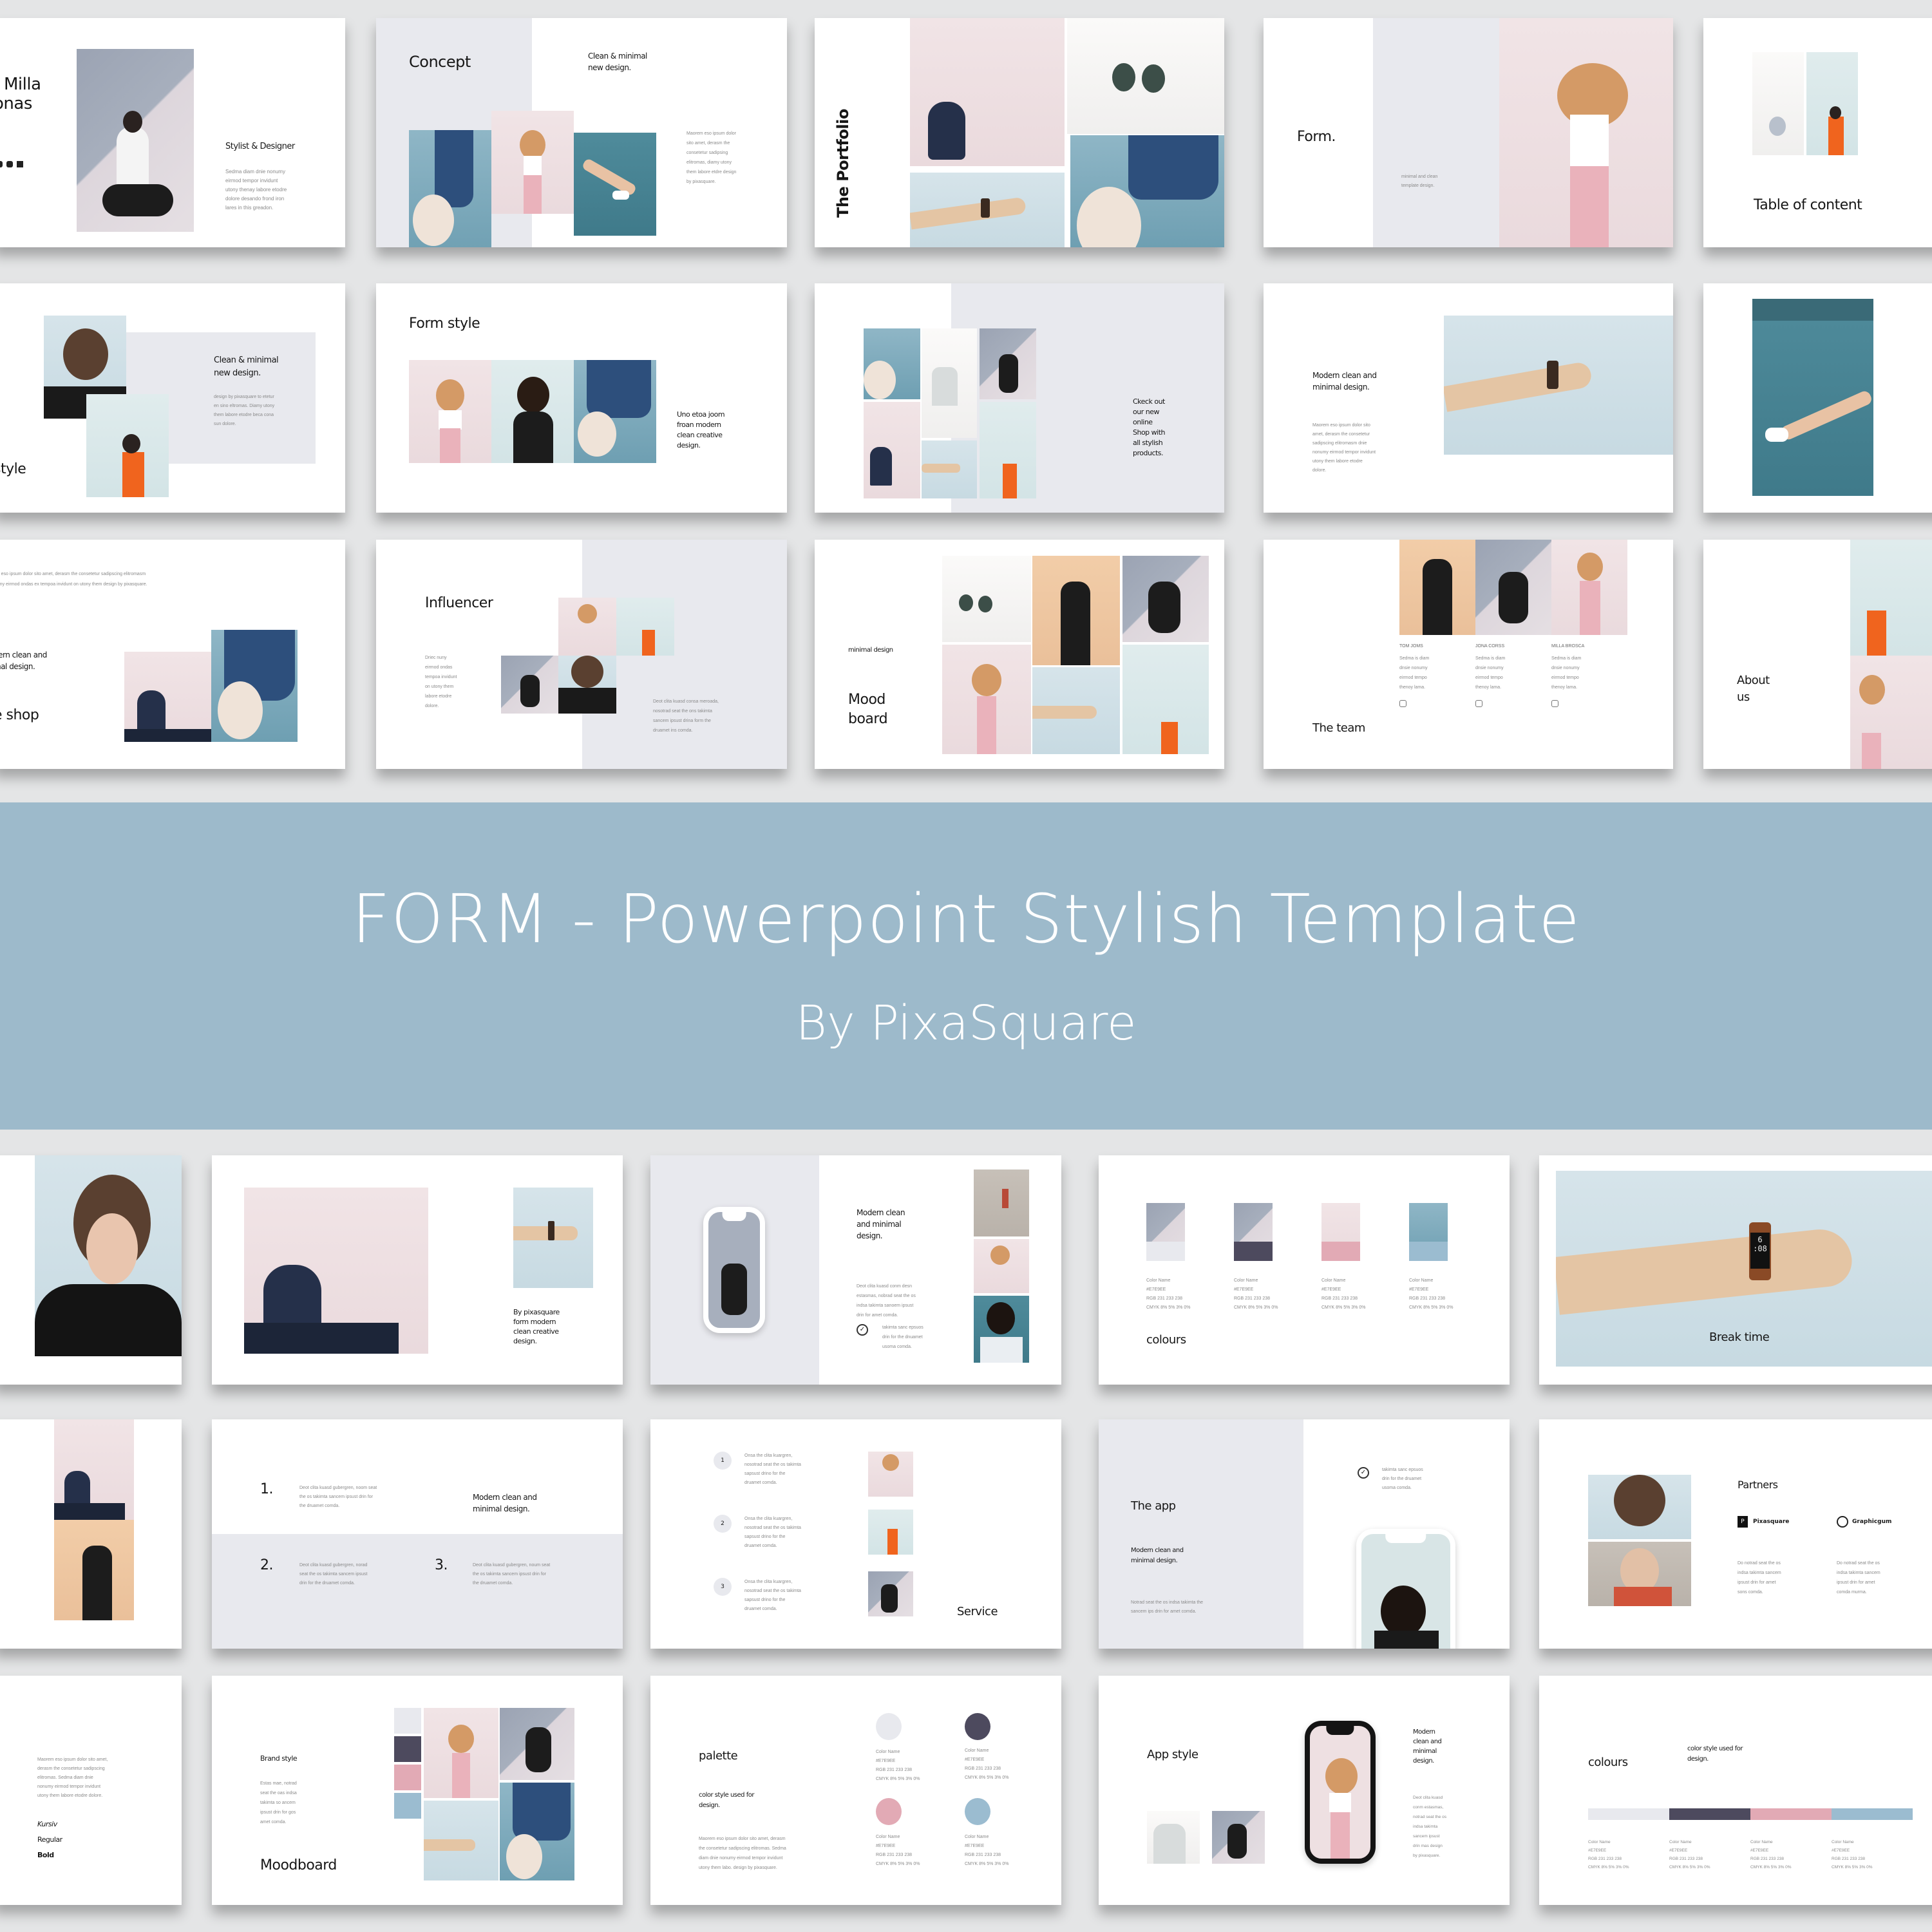  Describe the element at coordinates (1019, 654) in the screenshot. I see `slide-moodboard: minimal design Mood board` at that location.